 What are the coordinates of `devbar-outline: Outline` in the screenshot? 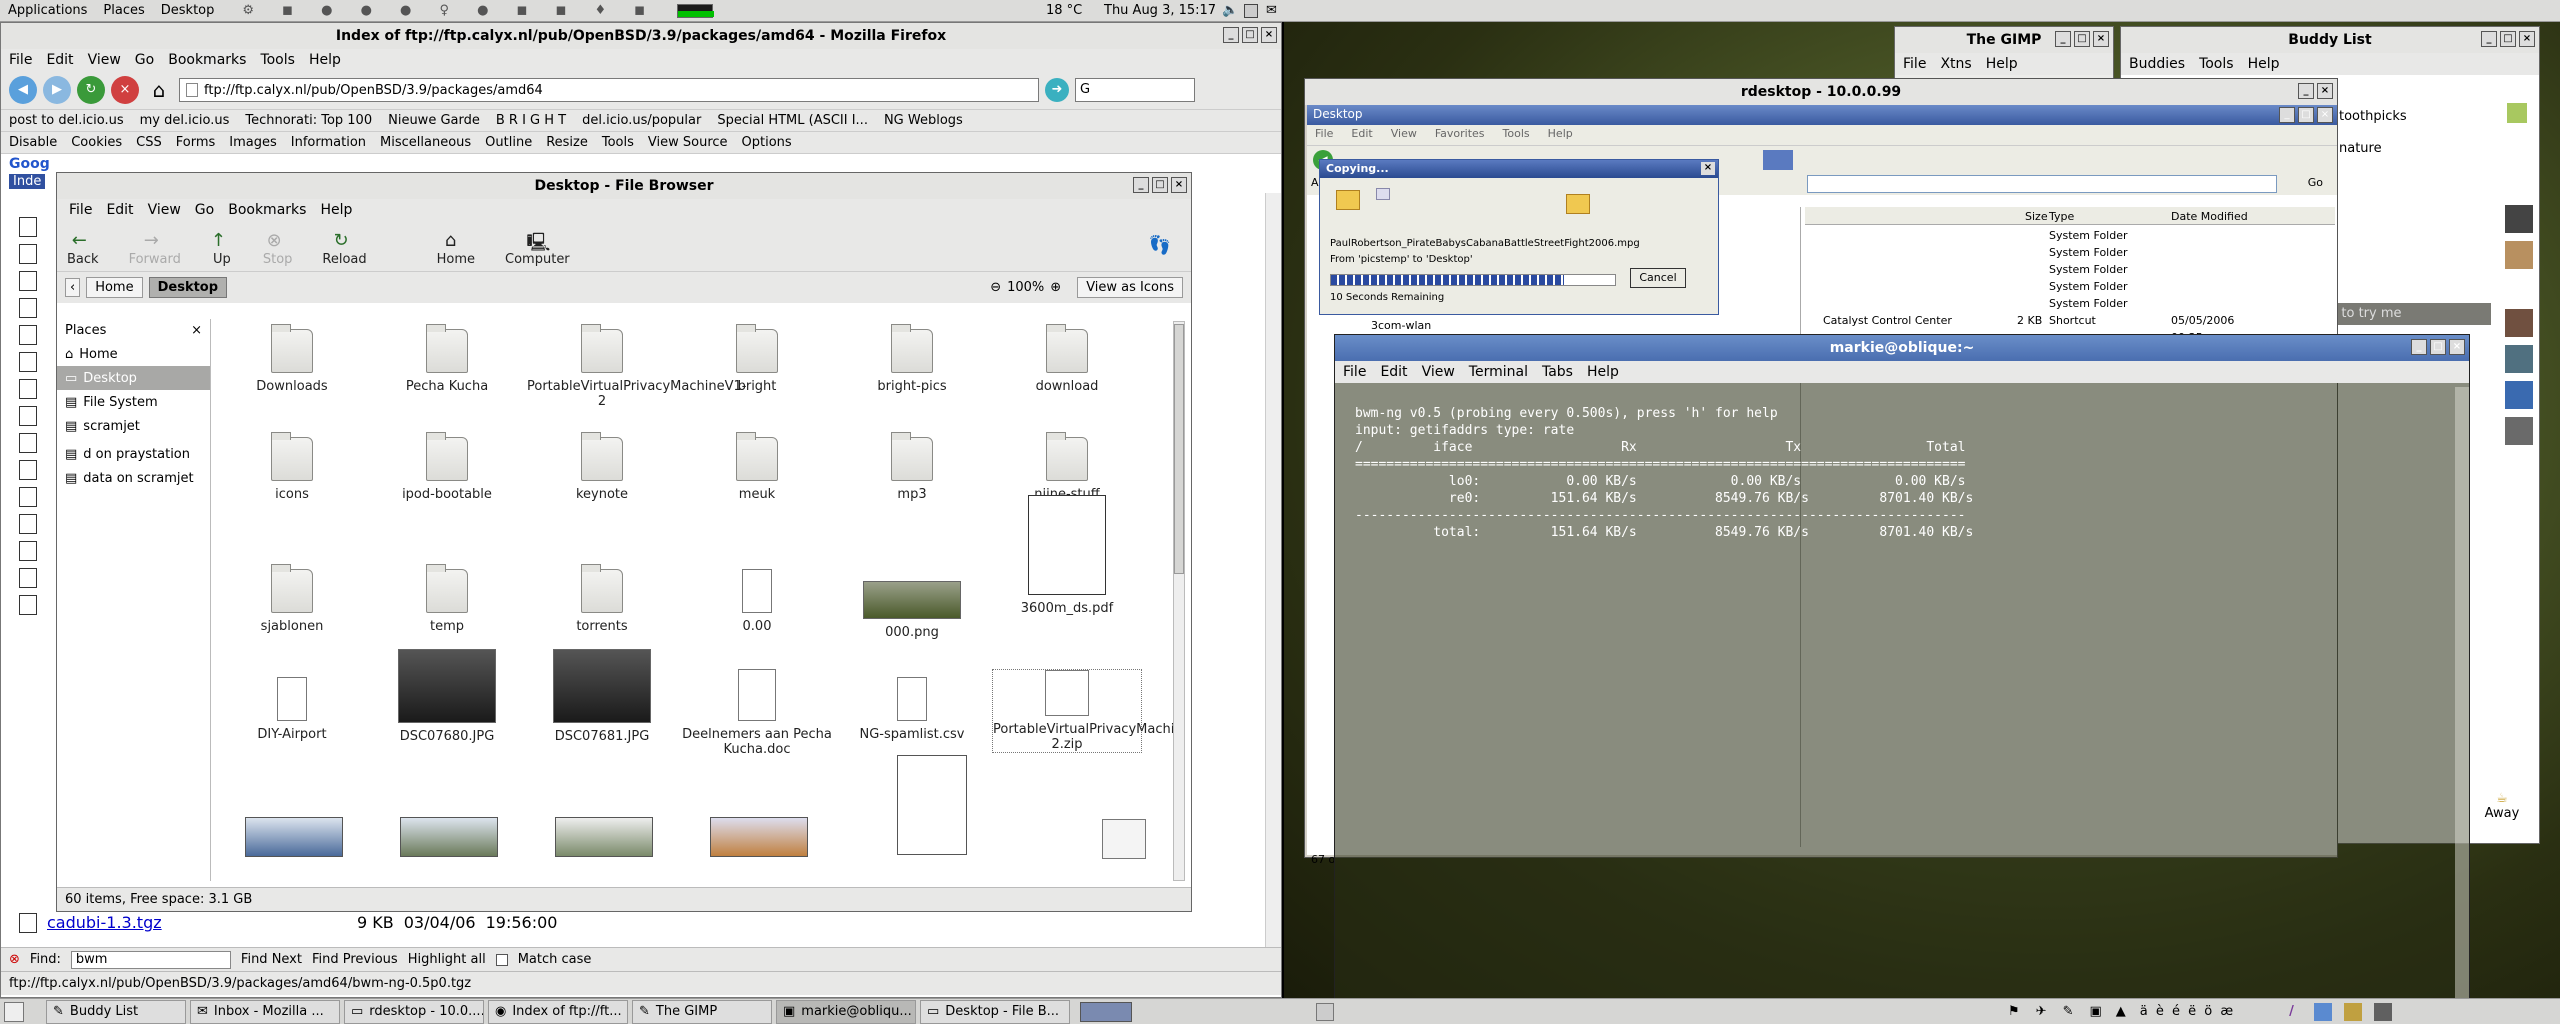 It's located at (508, 142).